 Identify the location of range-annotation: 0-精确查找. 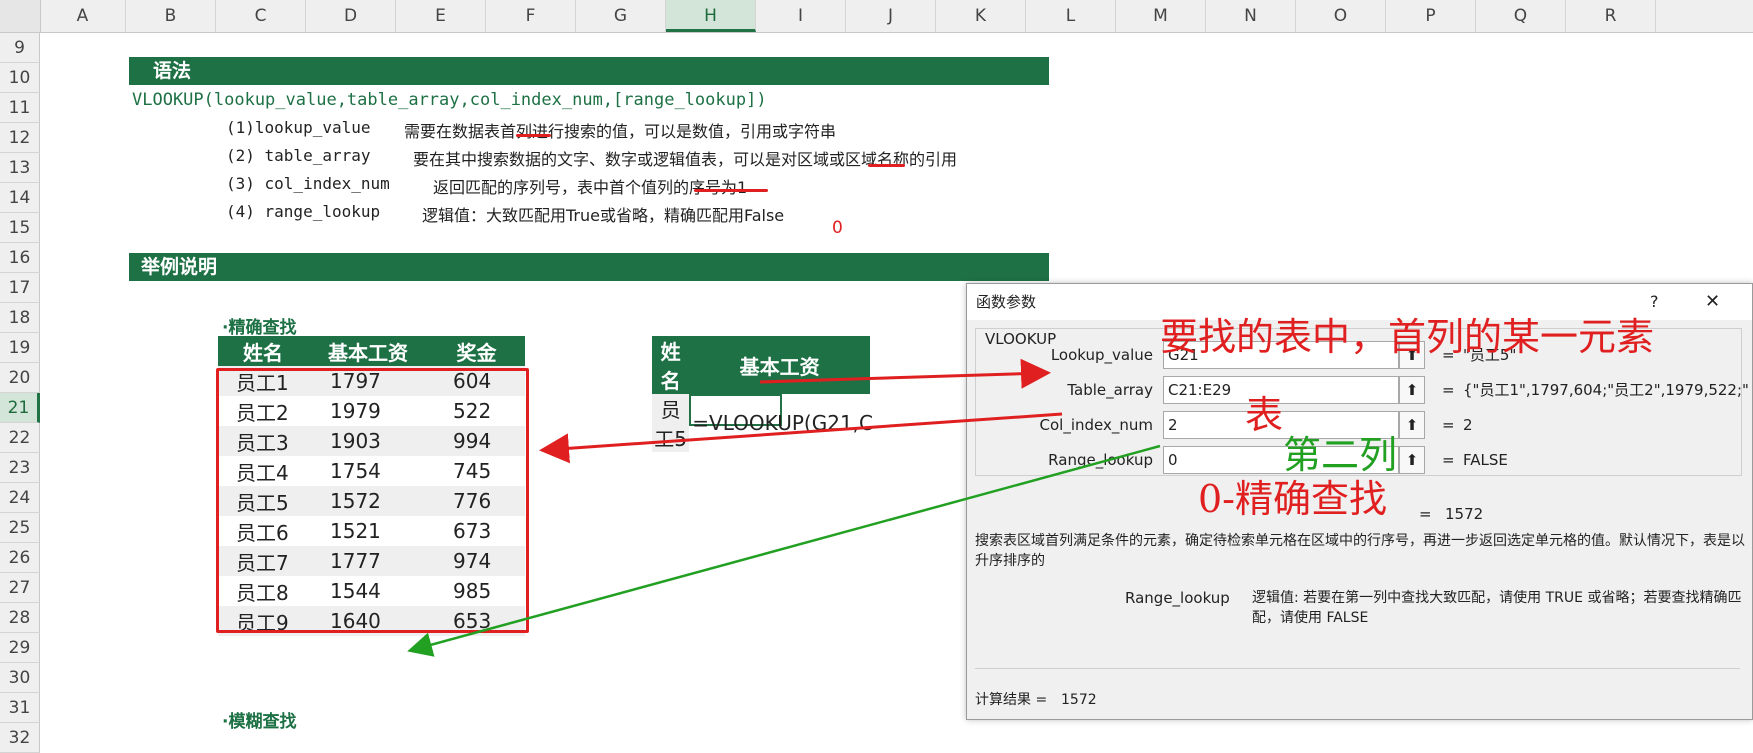
(1293, 499).